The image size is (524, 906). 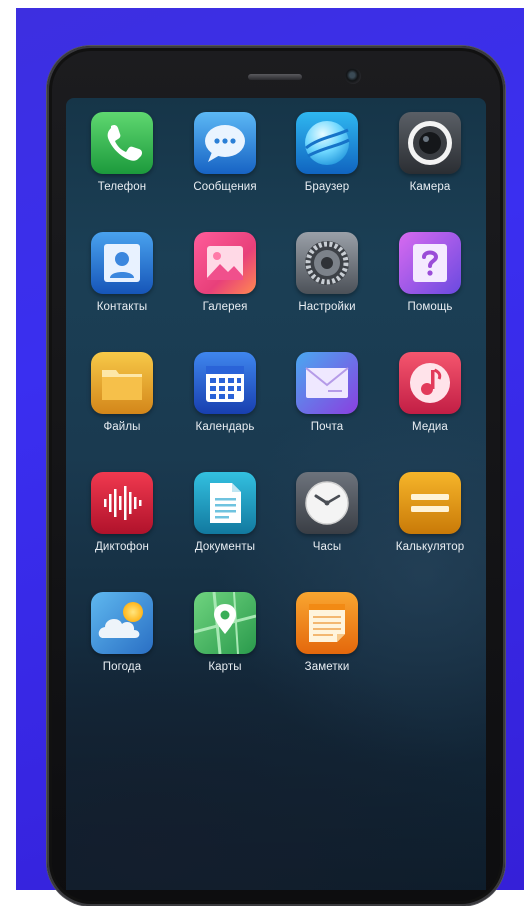 I want to click on calculator-icon, so click(x=430, y=503).